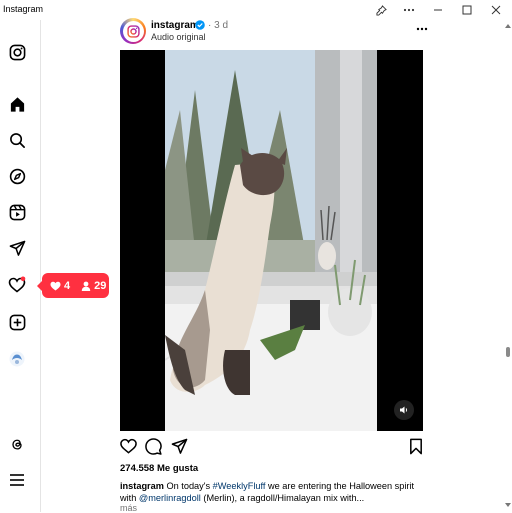  What do you see at coordinates (175, 25) in the screenshot?
I see `post-username: instagram` at bounding box center [175, 25].